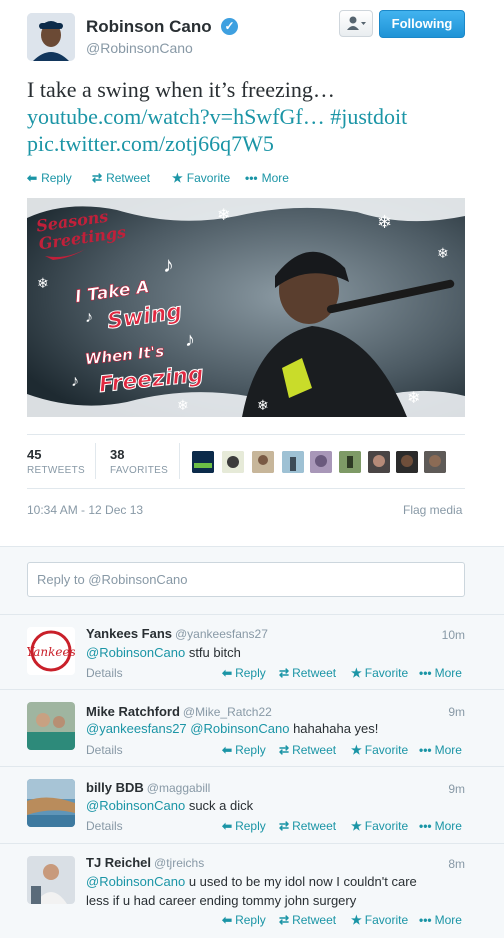 The image size is (504, 938). Describe the element at coordinates (34, 454) in the screenshot. I see `retweet-count: 45` at that location.